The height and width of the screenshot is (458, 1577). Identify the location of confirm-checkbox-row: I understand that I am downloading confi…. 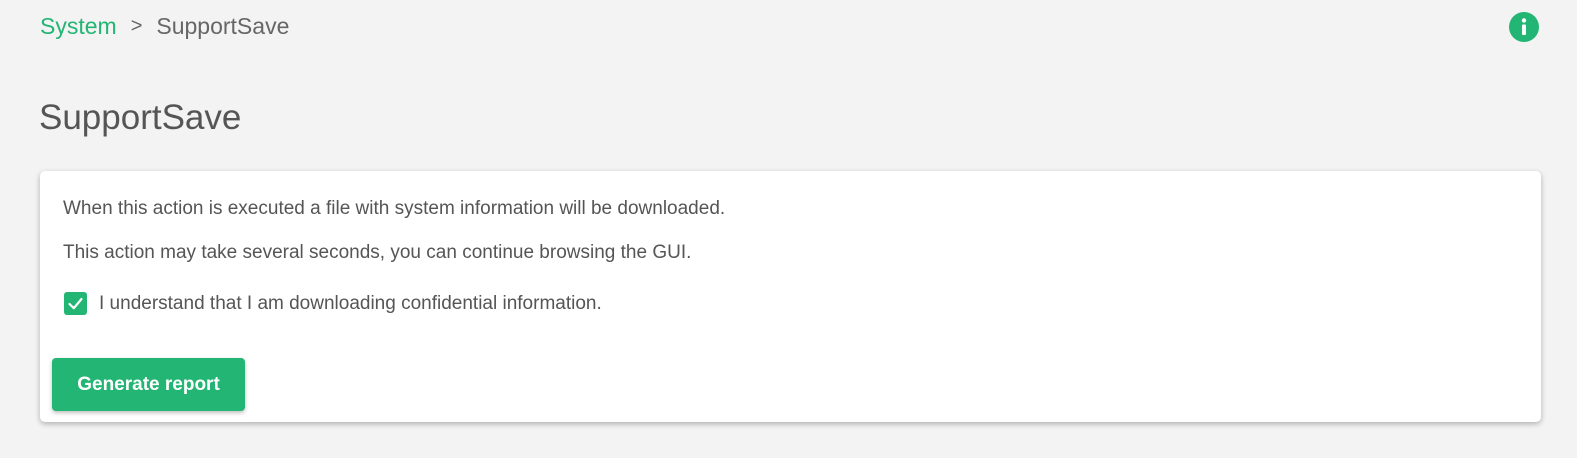
(333, 303).